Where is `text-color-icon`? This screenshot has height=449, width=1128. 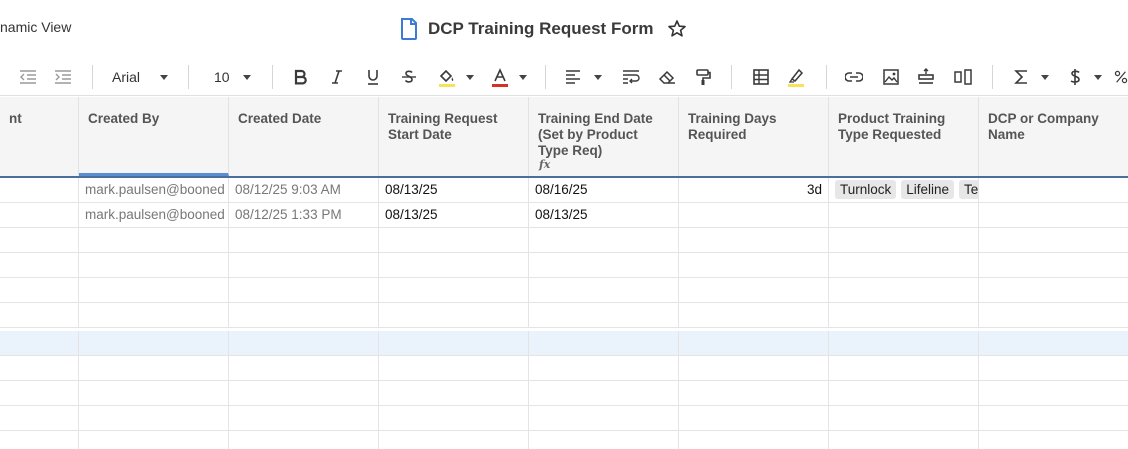 text-color-icon is located at coordinates (500, 77).